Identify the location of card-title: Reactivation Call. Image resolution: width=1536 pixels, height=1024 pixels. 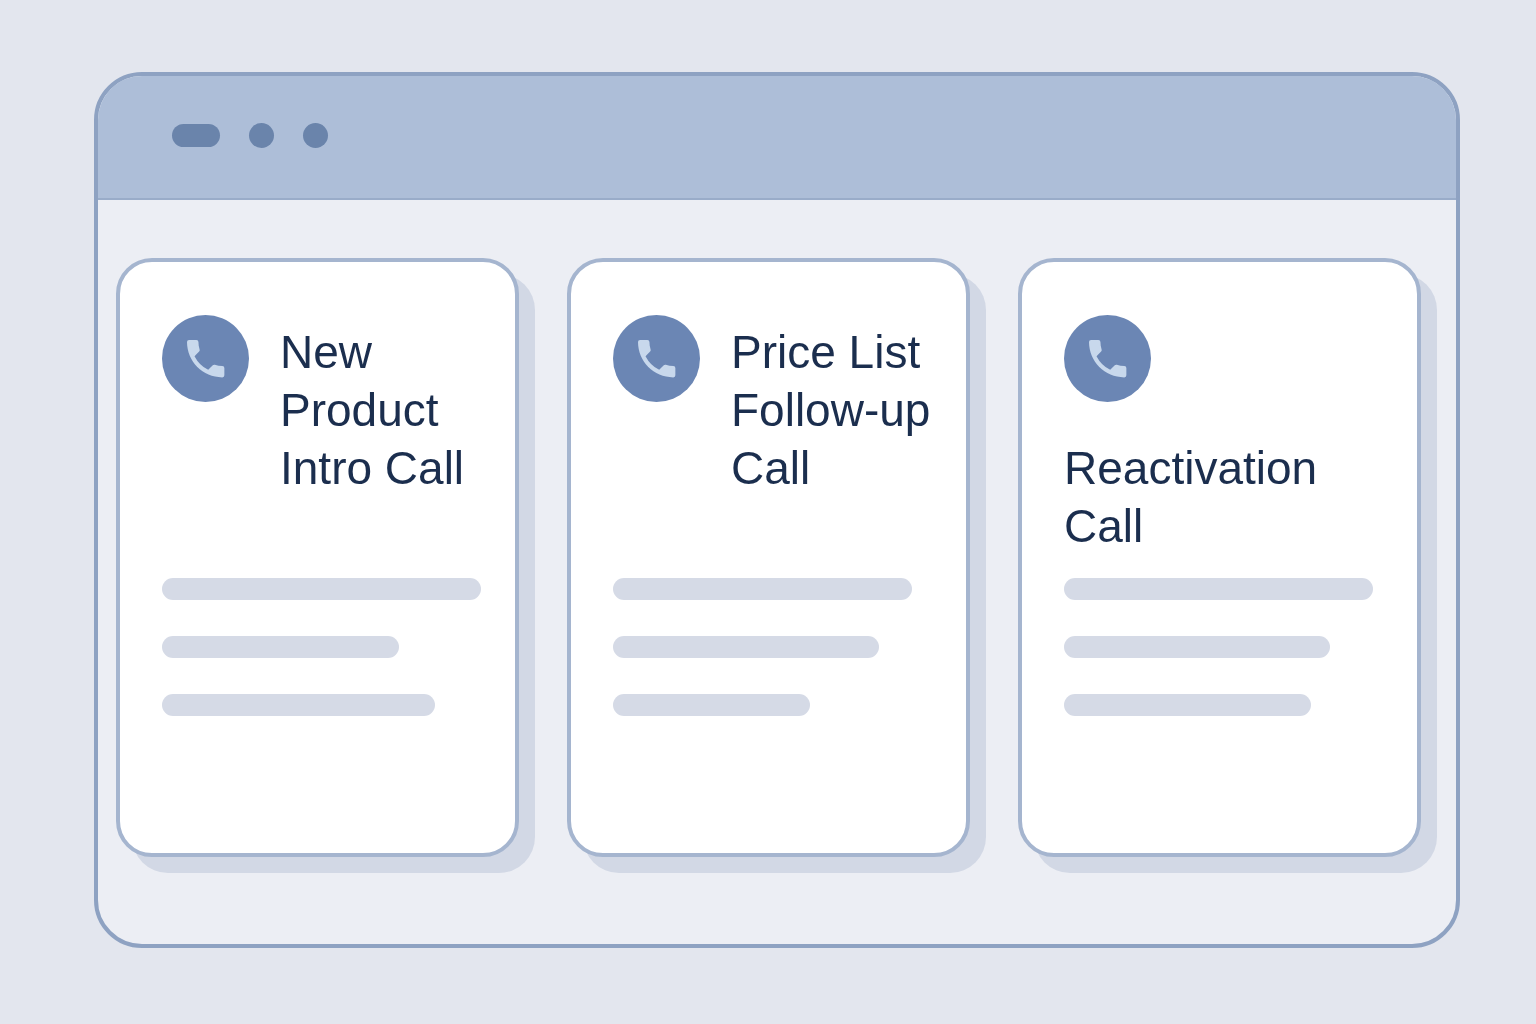
(1191, 497).